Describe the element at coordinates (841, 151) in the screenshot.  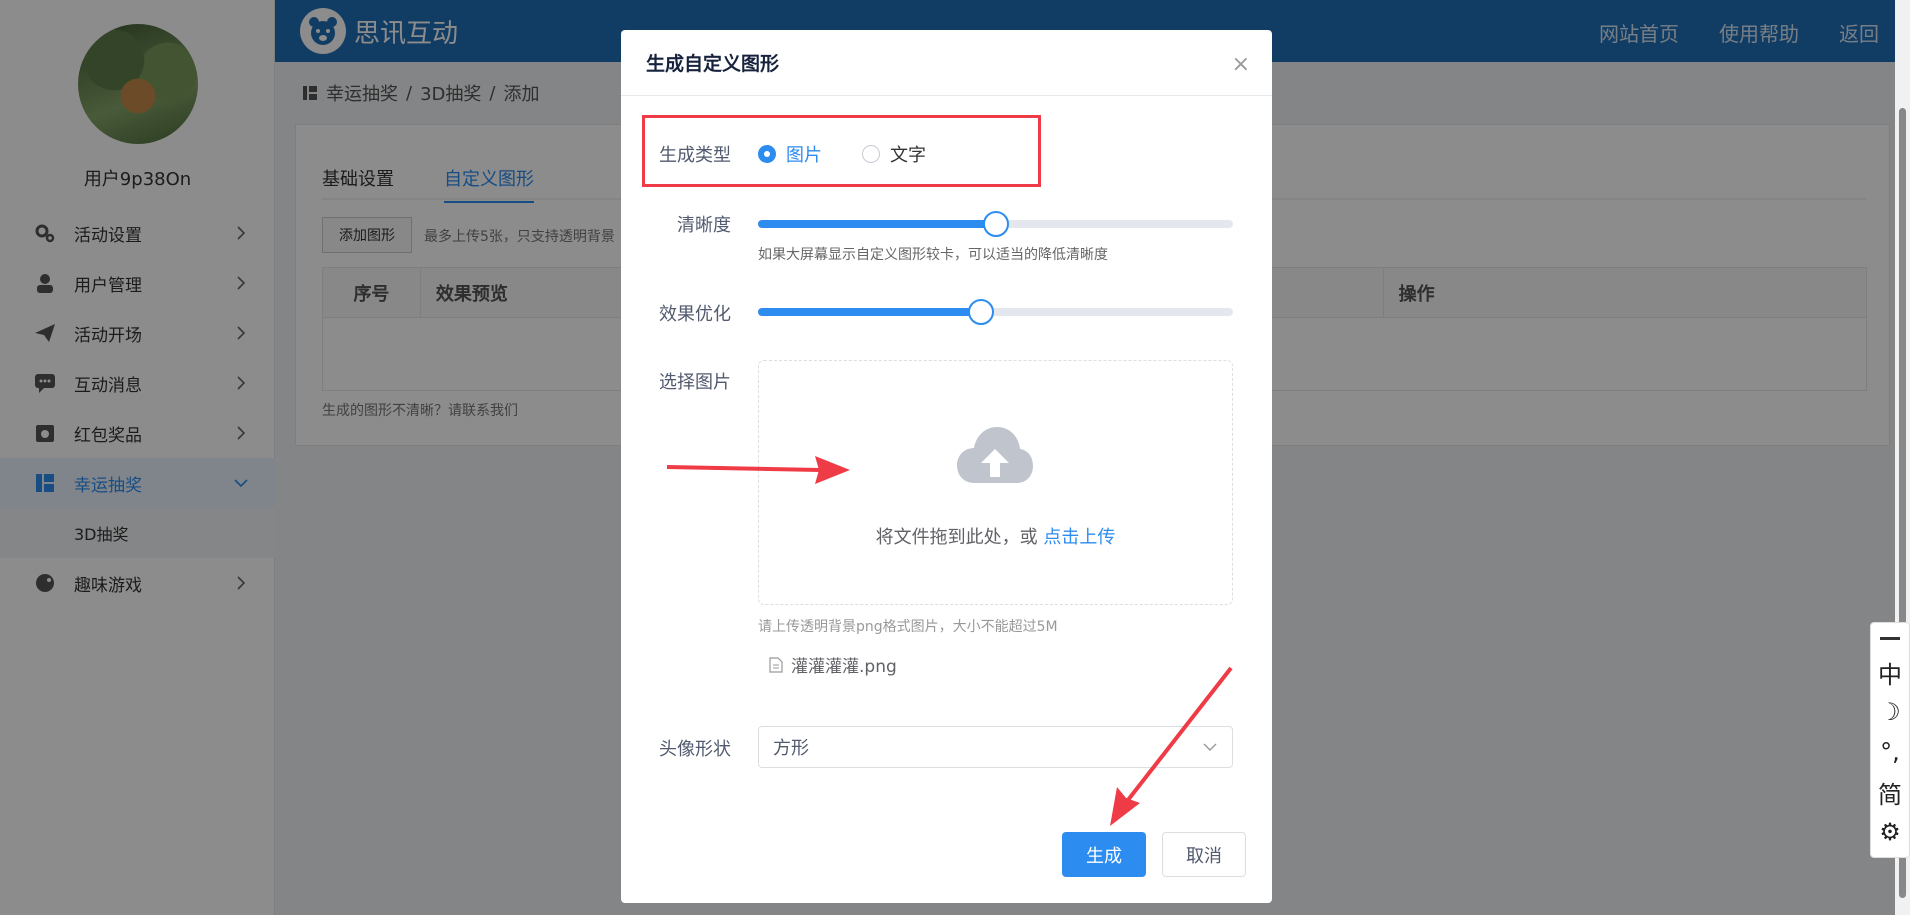
I see `annotation-highlight-box` at that location.